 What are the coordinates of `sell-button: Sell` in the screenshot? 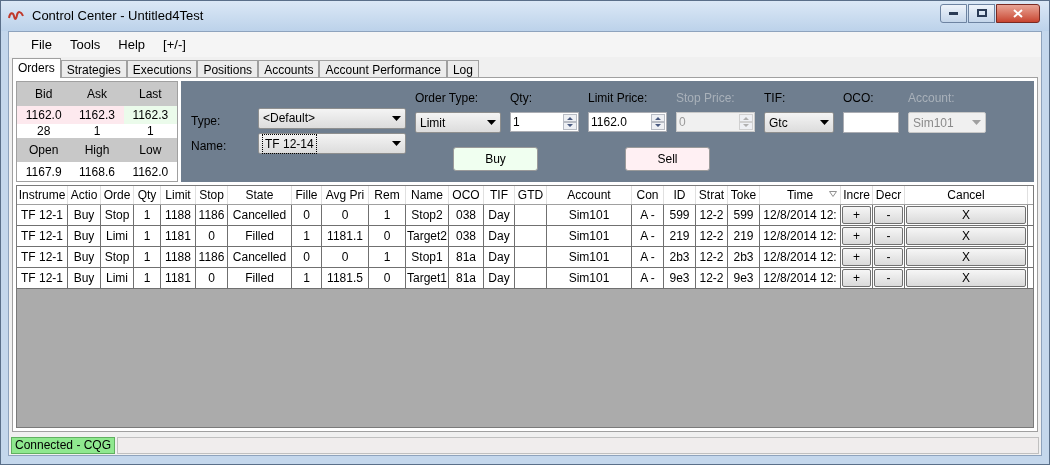 It's located at (667, 159).